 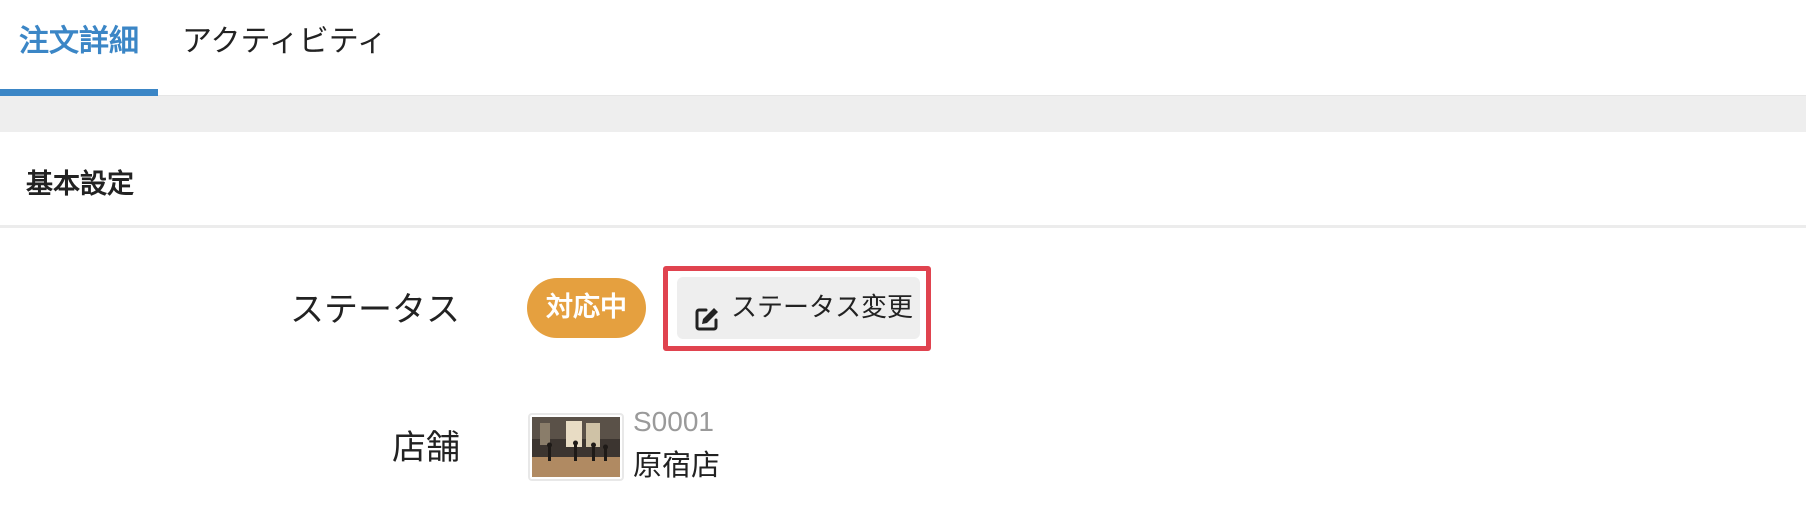 What do you see at coordinates (80, 184) in the screenshot?
I see `section-title: 基本設定` at bounding box center [80, 184].